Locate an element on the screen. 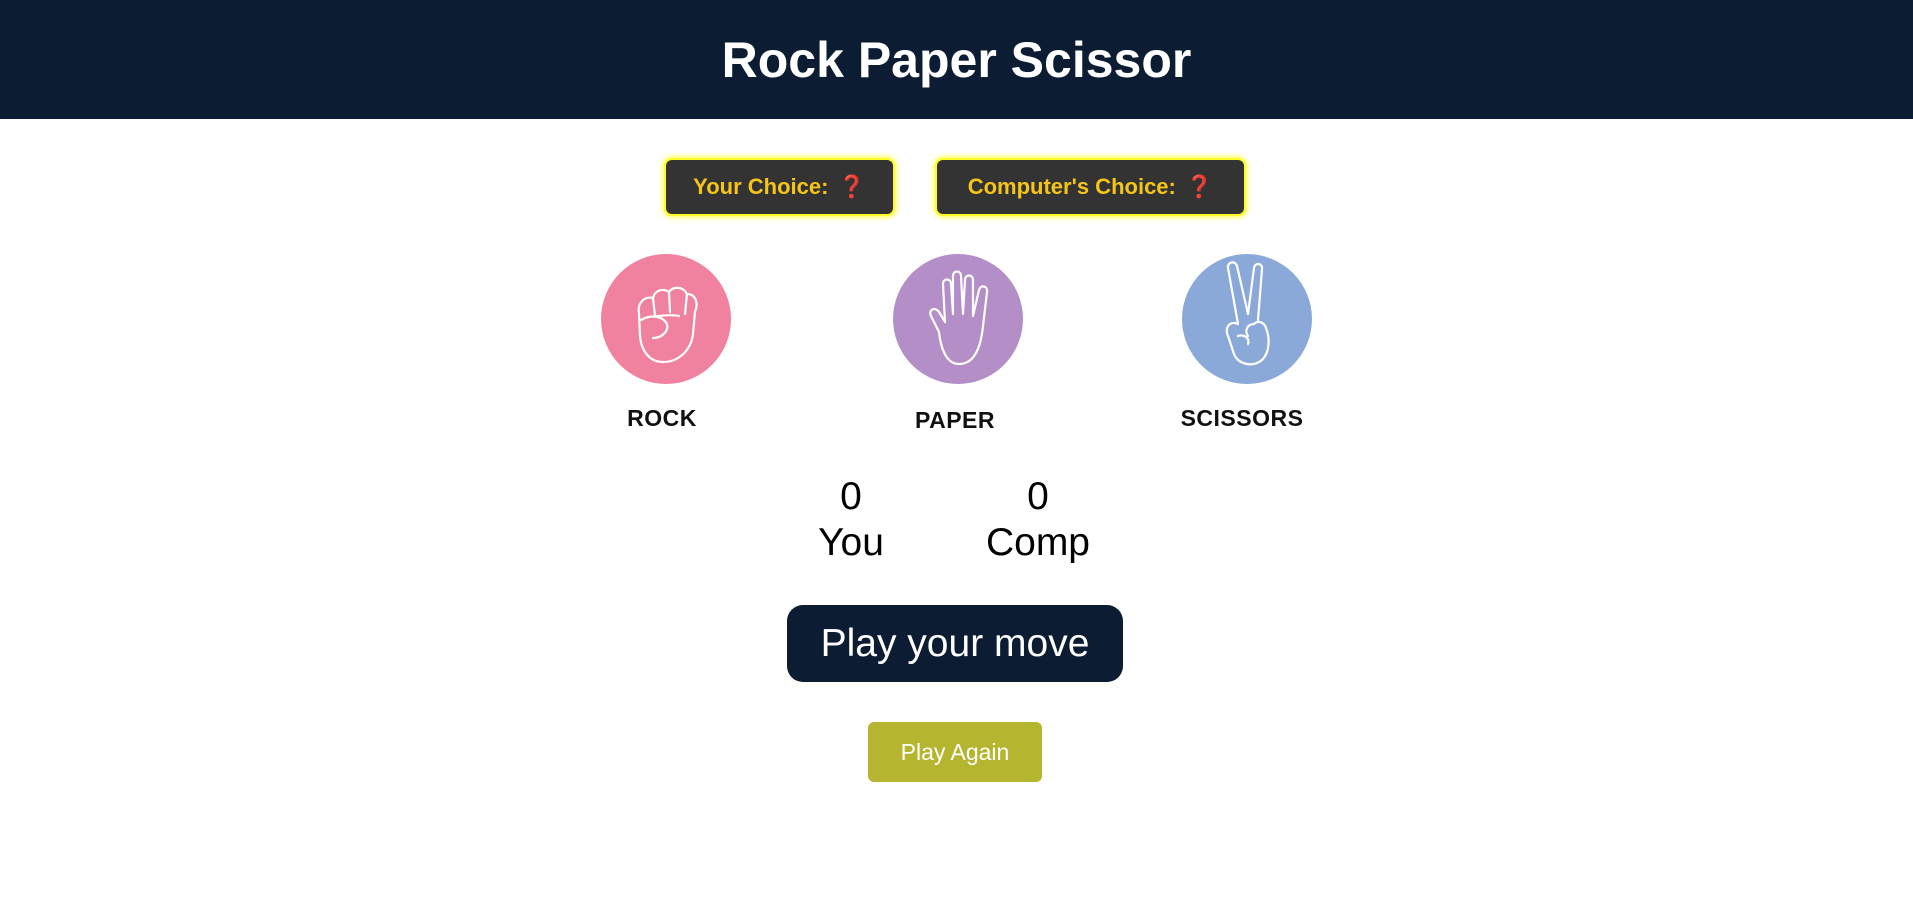 This screenshot has width=1913, height=903. computer-score-label: Comp is located at coordinates (1038, 542).